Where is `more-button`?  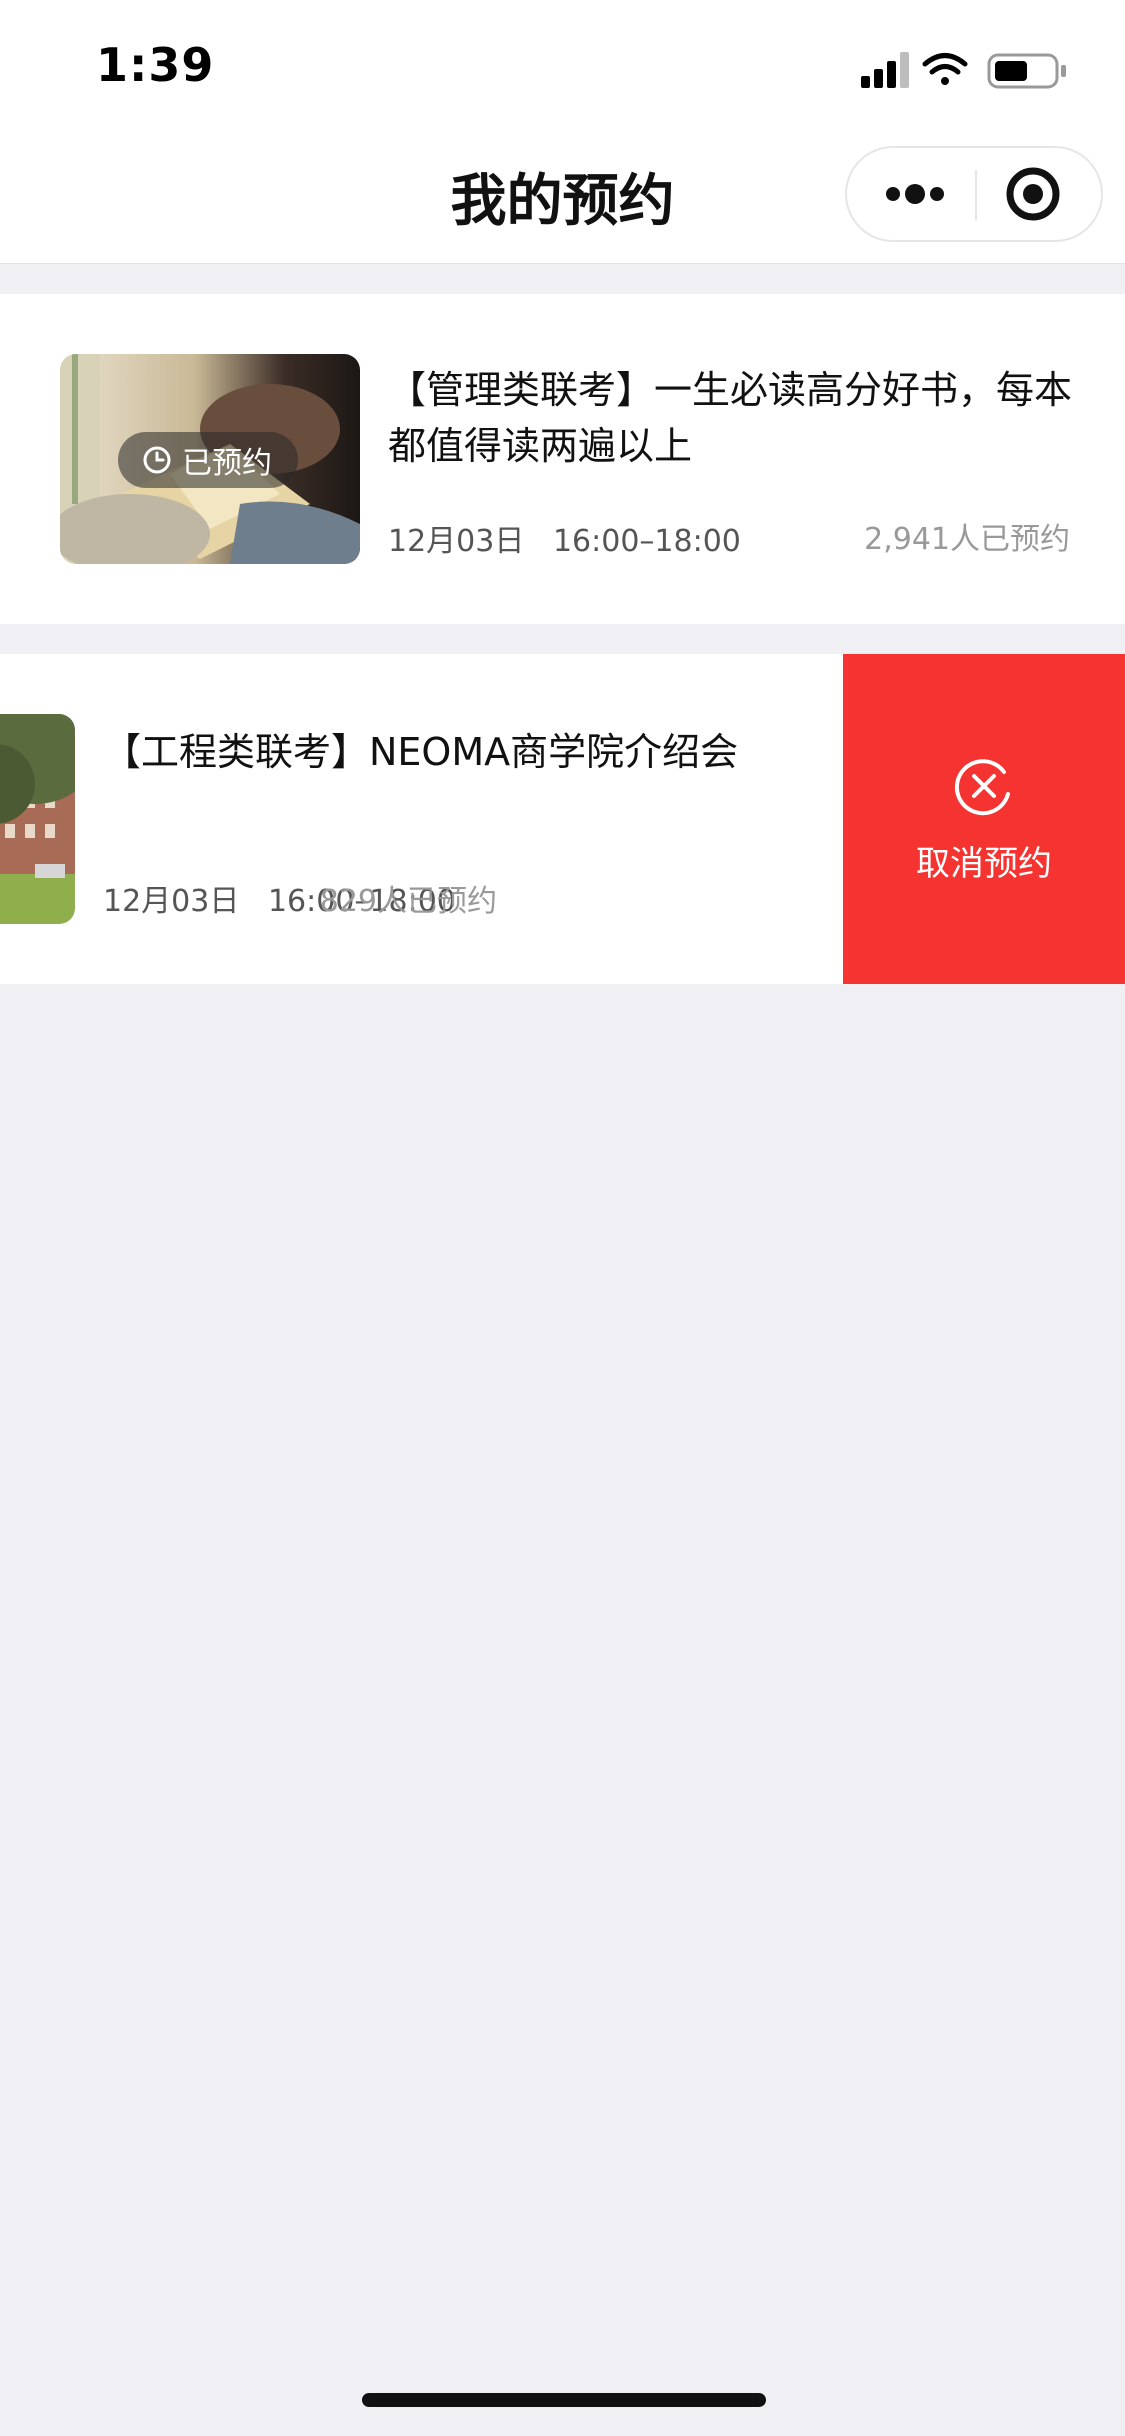 more-button is located at coordinates (911, 194).